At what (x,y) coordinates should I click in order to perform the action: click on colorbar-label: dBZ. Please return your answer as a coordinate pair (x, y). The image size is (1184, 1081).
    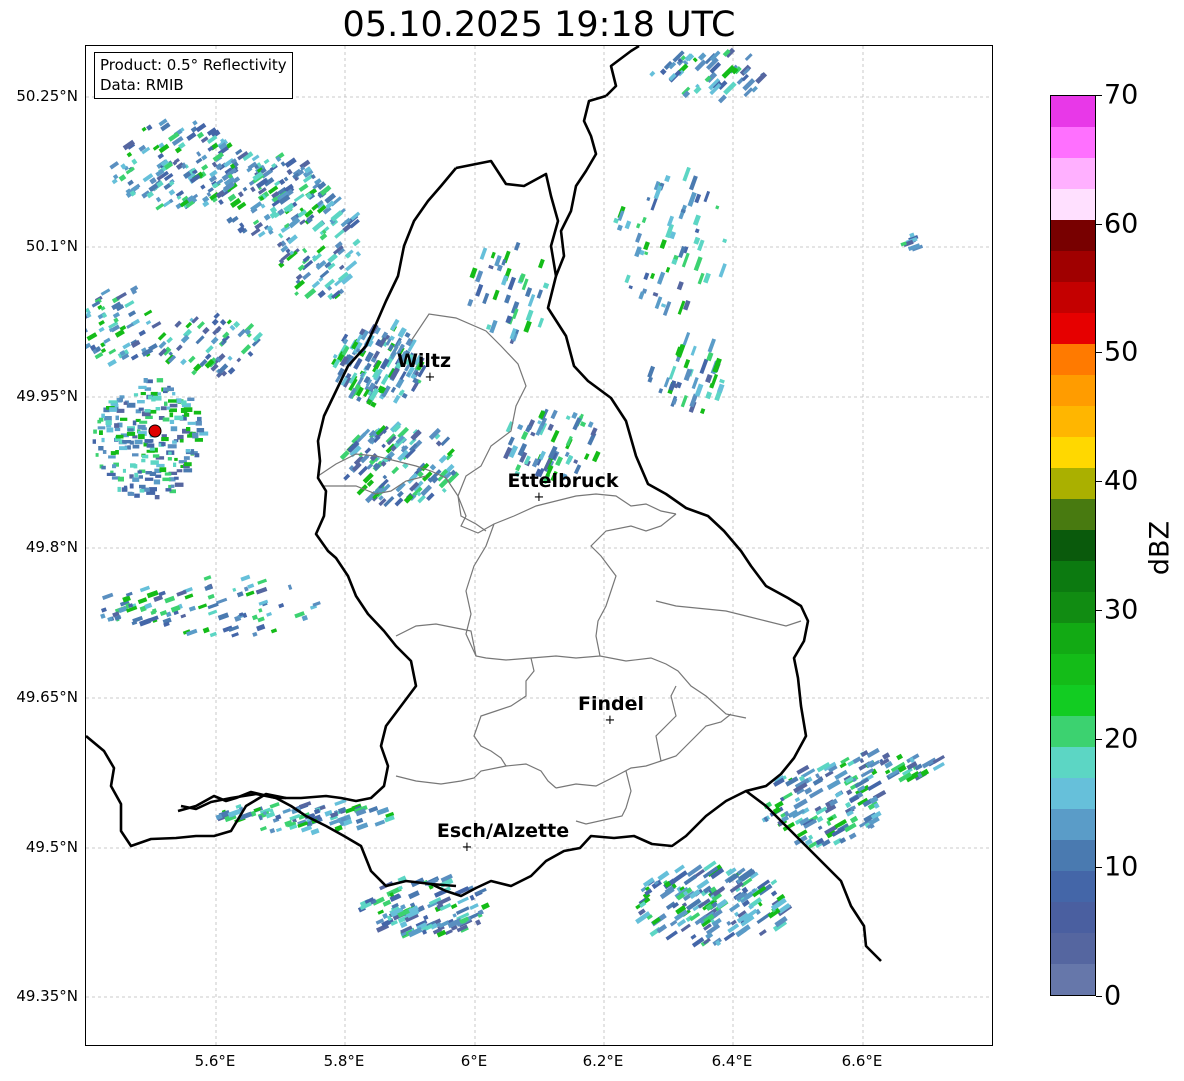
    Looking at the image, I should click on (1160, 548).